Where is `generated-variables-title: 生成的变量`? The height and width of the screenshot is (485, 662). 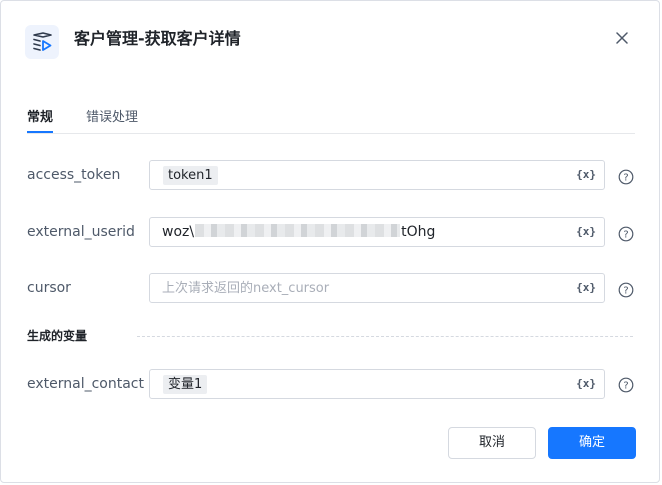
generated-variables-title: 生成的变量 is located at coordinates (57, 336).